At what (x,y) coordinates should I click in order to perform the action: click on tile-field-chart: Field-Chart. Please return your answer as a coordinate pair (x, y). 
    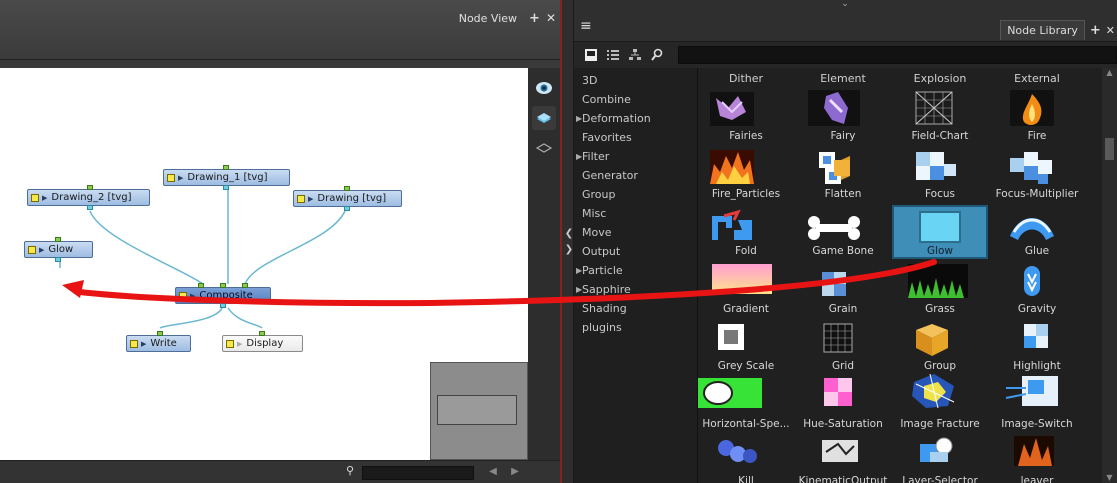
    Looking at the image, I should click on (940, 120).